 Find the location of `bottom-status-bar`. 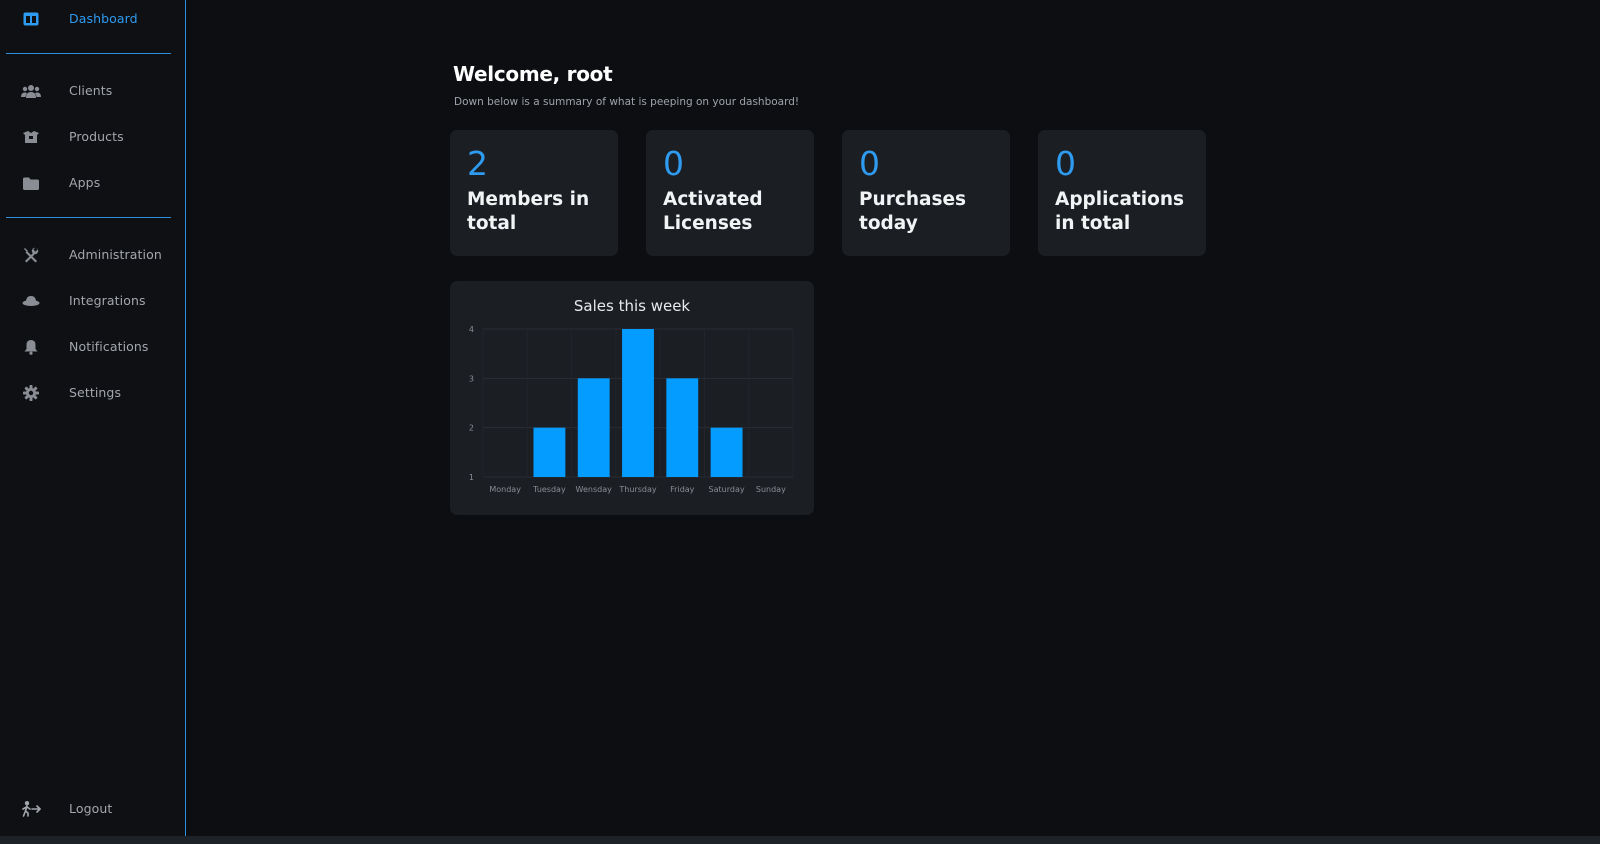

bottom-status-bar is located at coordinates (800, 840).